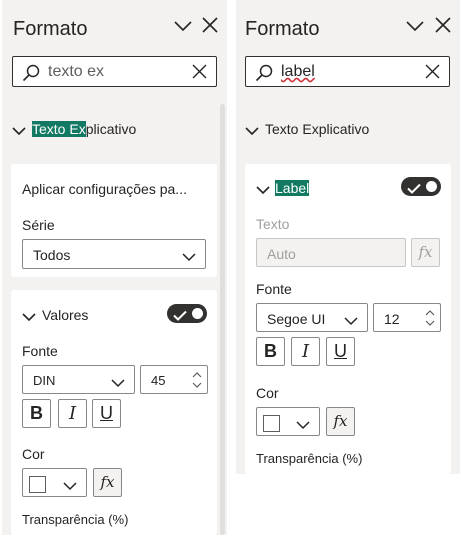 This screenshot has width=461, height=551. I want to click on section-title-rest: plicativo, so click(111, 129).